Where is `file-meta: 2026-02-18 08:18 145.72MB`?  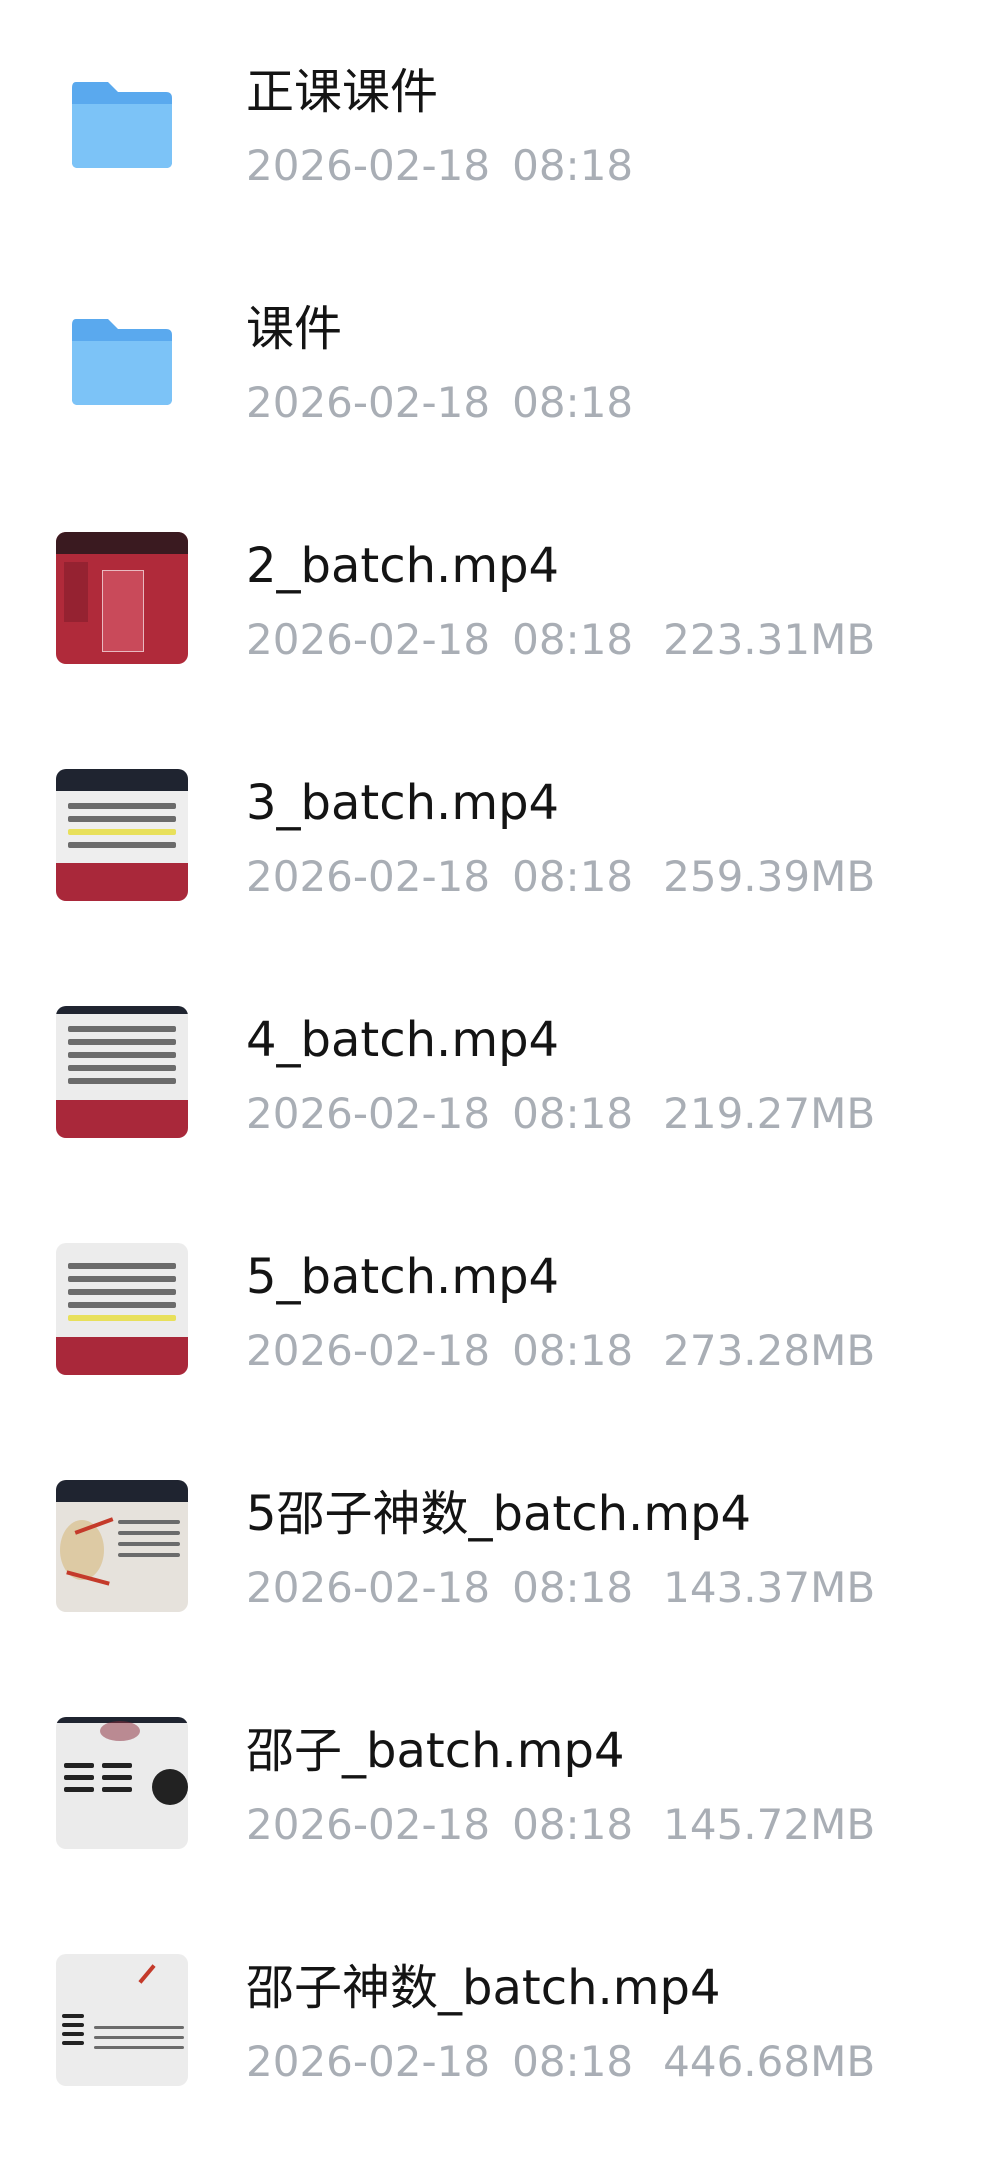
file-meta: 2026-02-18 08:18 145.72MB is located at coordinates (560, 1825).